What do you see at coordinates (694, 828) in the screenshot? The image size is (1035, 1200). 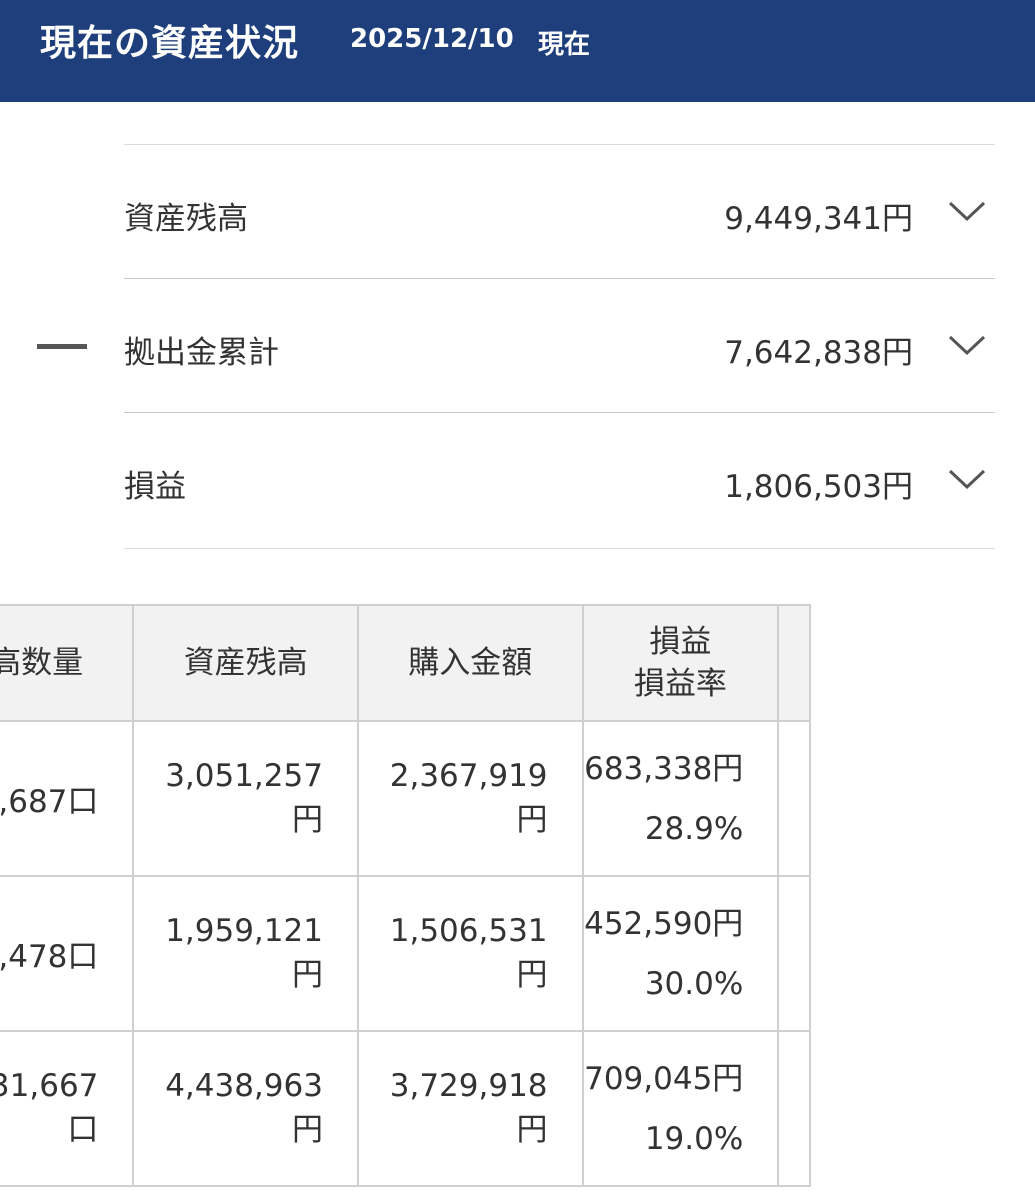 I see `profit-rate: 28.9%` at bounding box center [694, 828].